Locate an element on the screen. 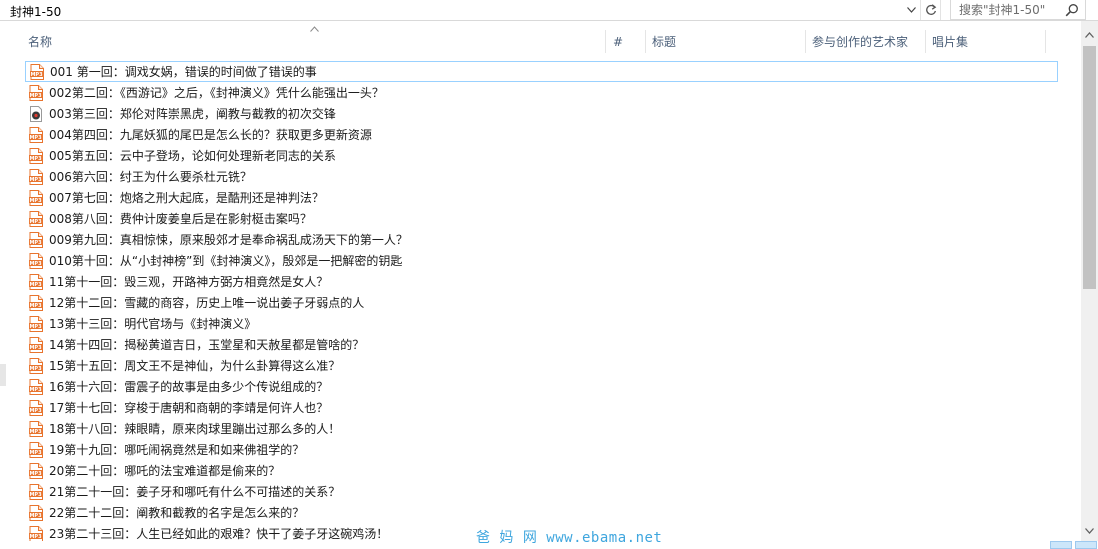 This screenshot has height=549, width=1098. file-name: 23第二十三回：人生已经如此的艰难？快干了姜子牙这碗鸡汤！ is located at coordinates (219, 534).